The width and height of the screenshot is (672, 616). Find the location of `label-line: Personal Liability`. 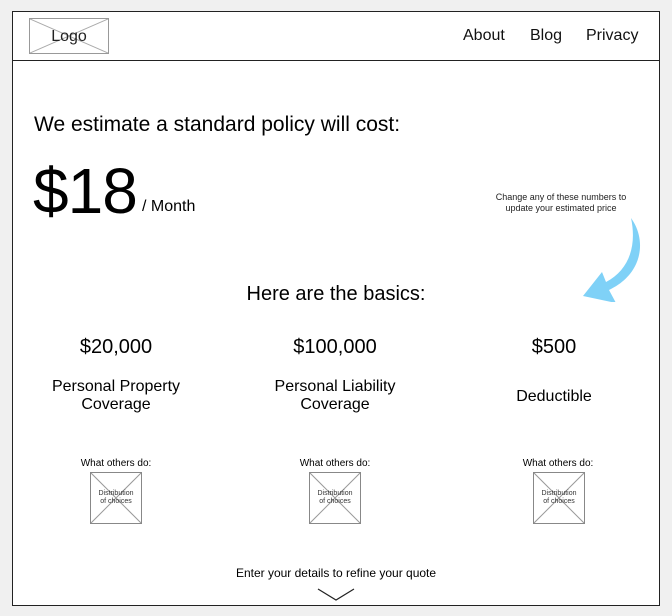

label-line: Personal Liability is located at coordinates (335, 386).